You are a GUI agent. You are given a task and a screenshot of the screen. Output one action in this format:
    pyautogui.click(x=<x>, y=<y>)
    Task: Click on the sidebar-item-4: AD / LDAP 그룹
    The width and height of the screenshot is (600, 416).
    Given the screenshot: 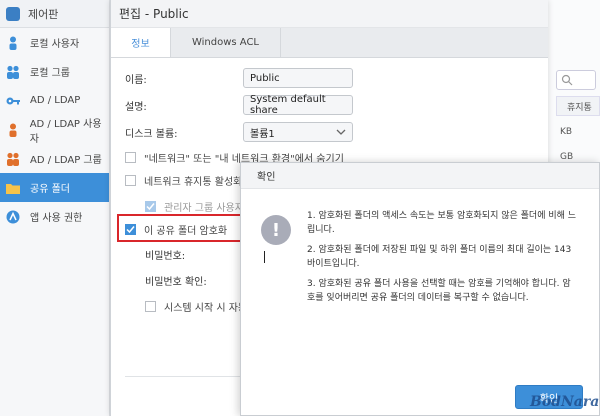 What is the action you would take?
    pyautogui.click(x=54, y=158)
    